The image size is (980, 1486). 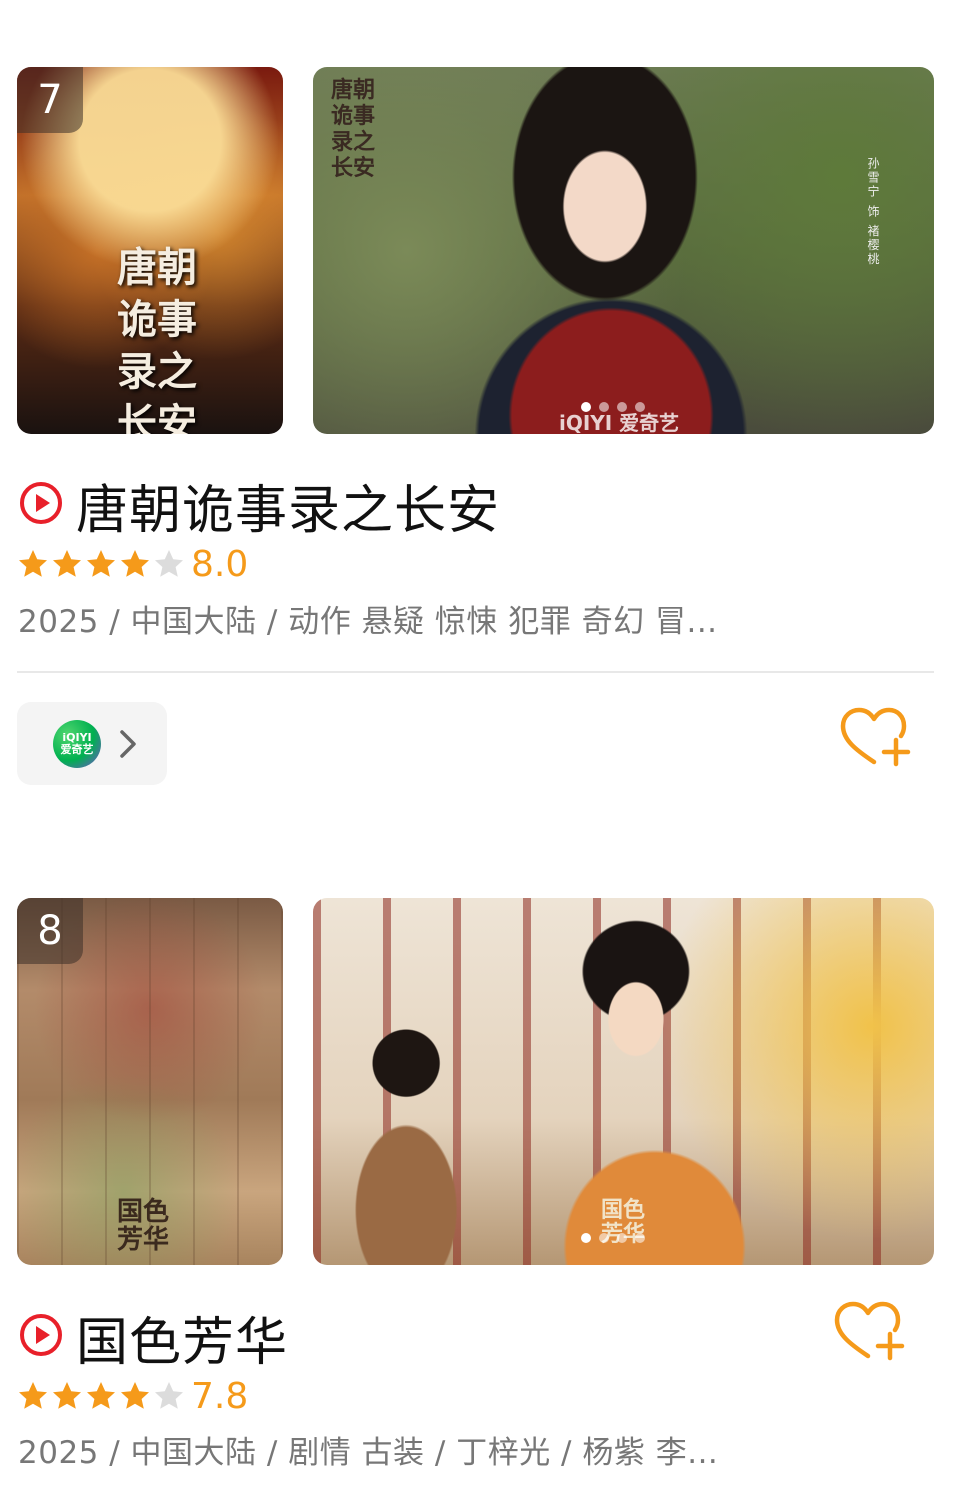 I want to click on item-title: 唐朝诡事录之长安, so click(x=288, y=505).